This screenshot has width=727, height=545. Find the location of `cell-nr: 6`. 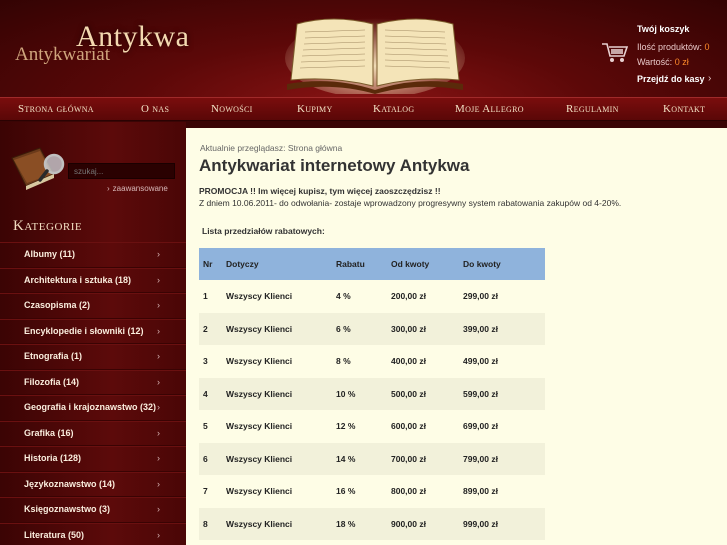

cell-nr: 6 is located at coordinates (210, 458).